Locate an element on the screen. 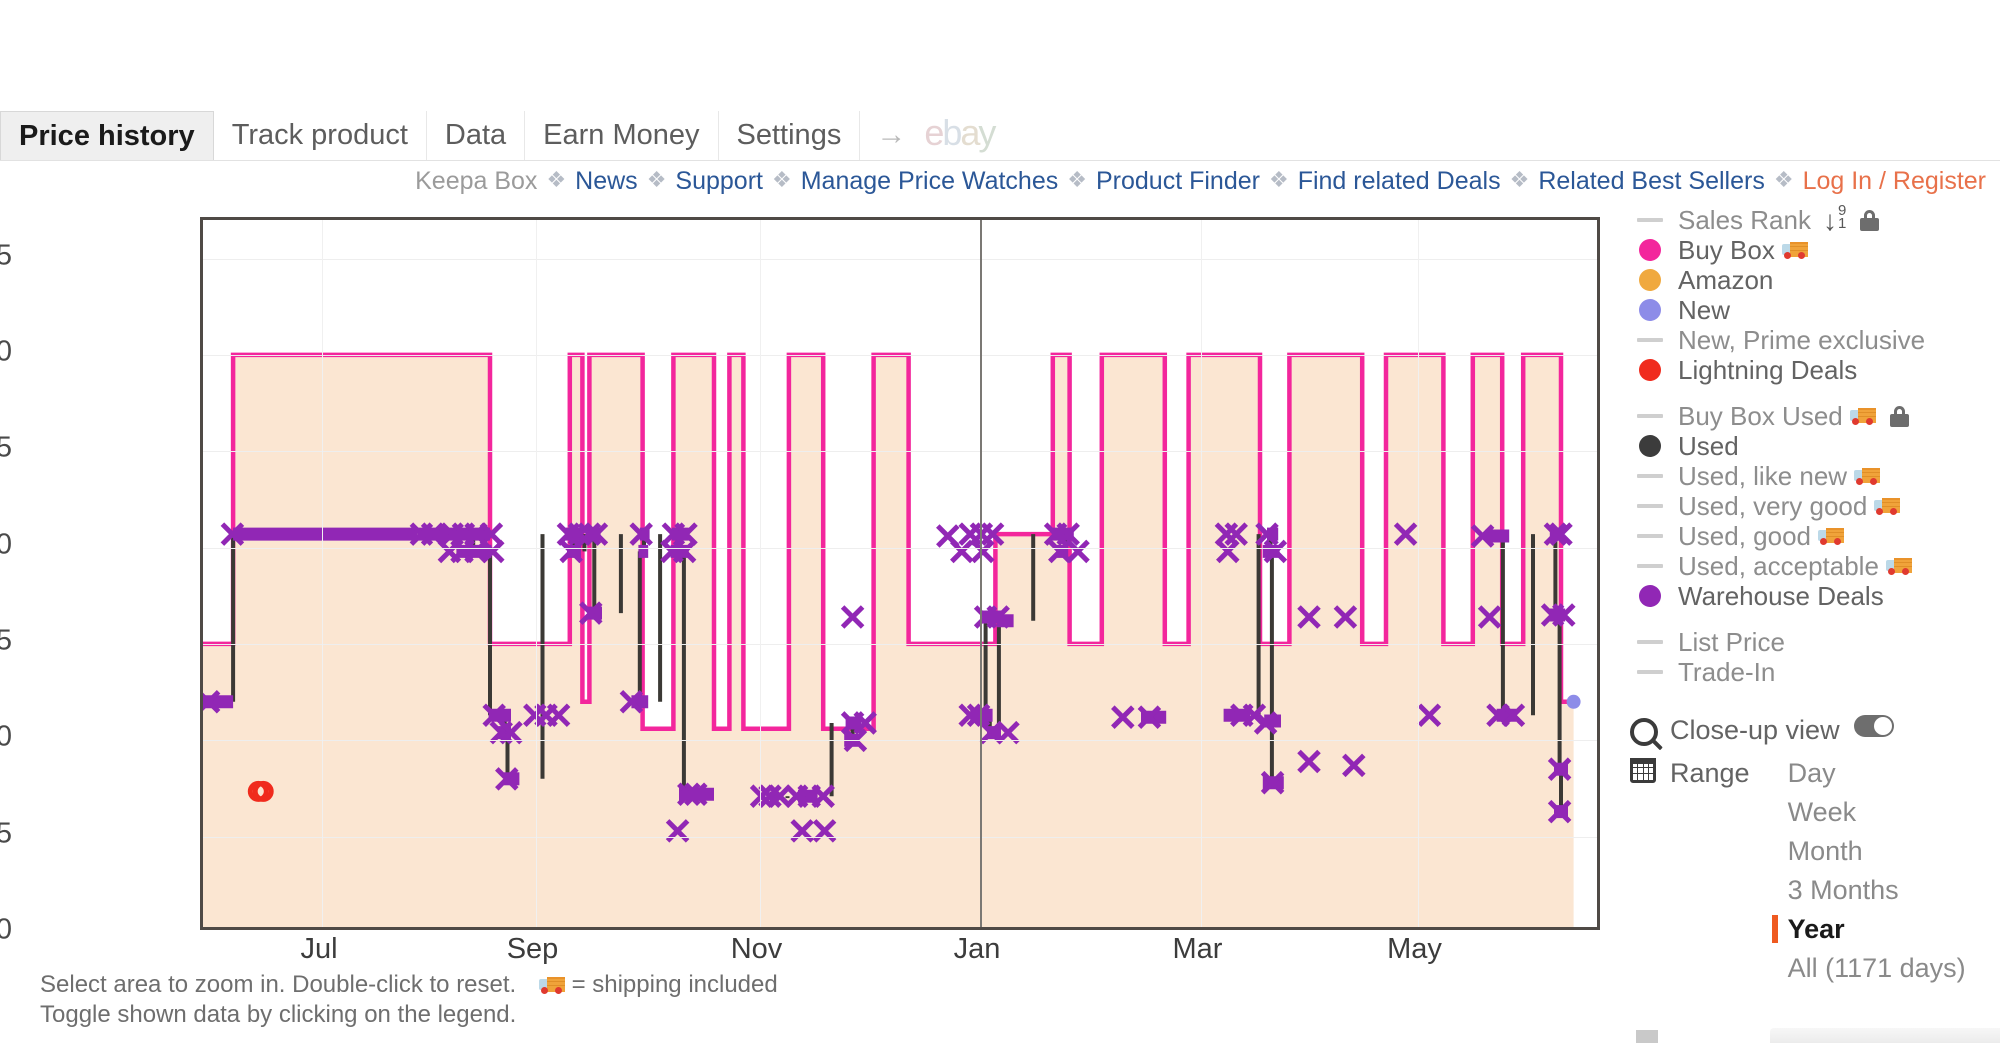  y-axis-tick-label: $ 35 is located at coordinates (6, 447).